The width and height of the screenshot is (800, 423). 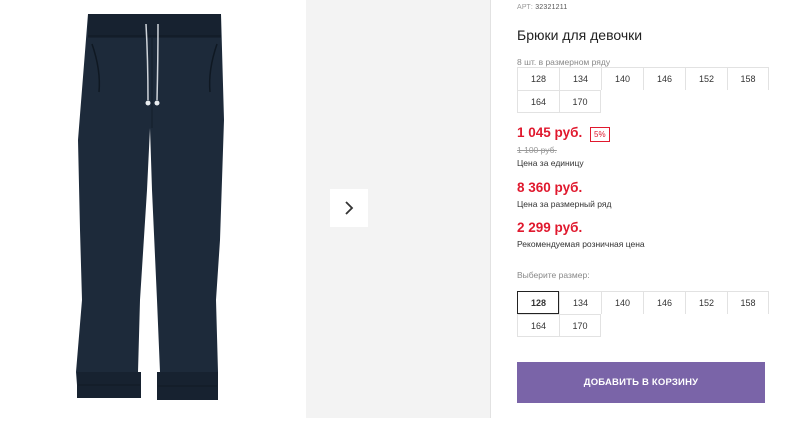 I want to click on article-number: АРТ: 32321211, so click(x=542, y=7).